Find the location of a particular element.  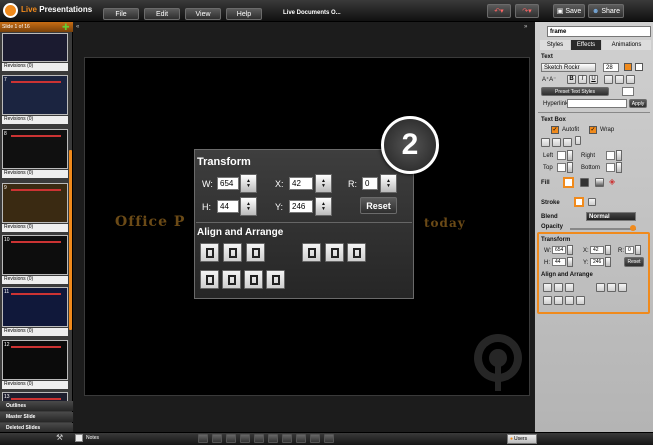

bring-to-front-icon is located at coordinates (209, 279).